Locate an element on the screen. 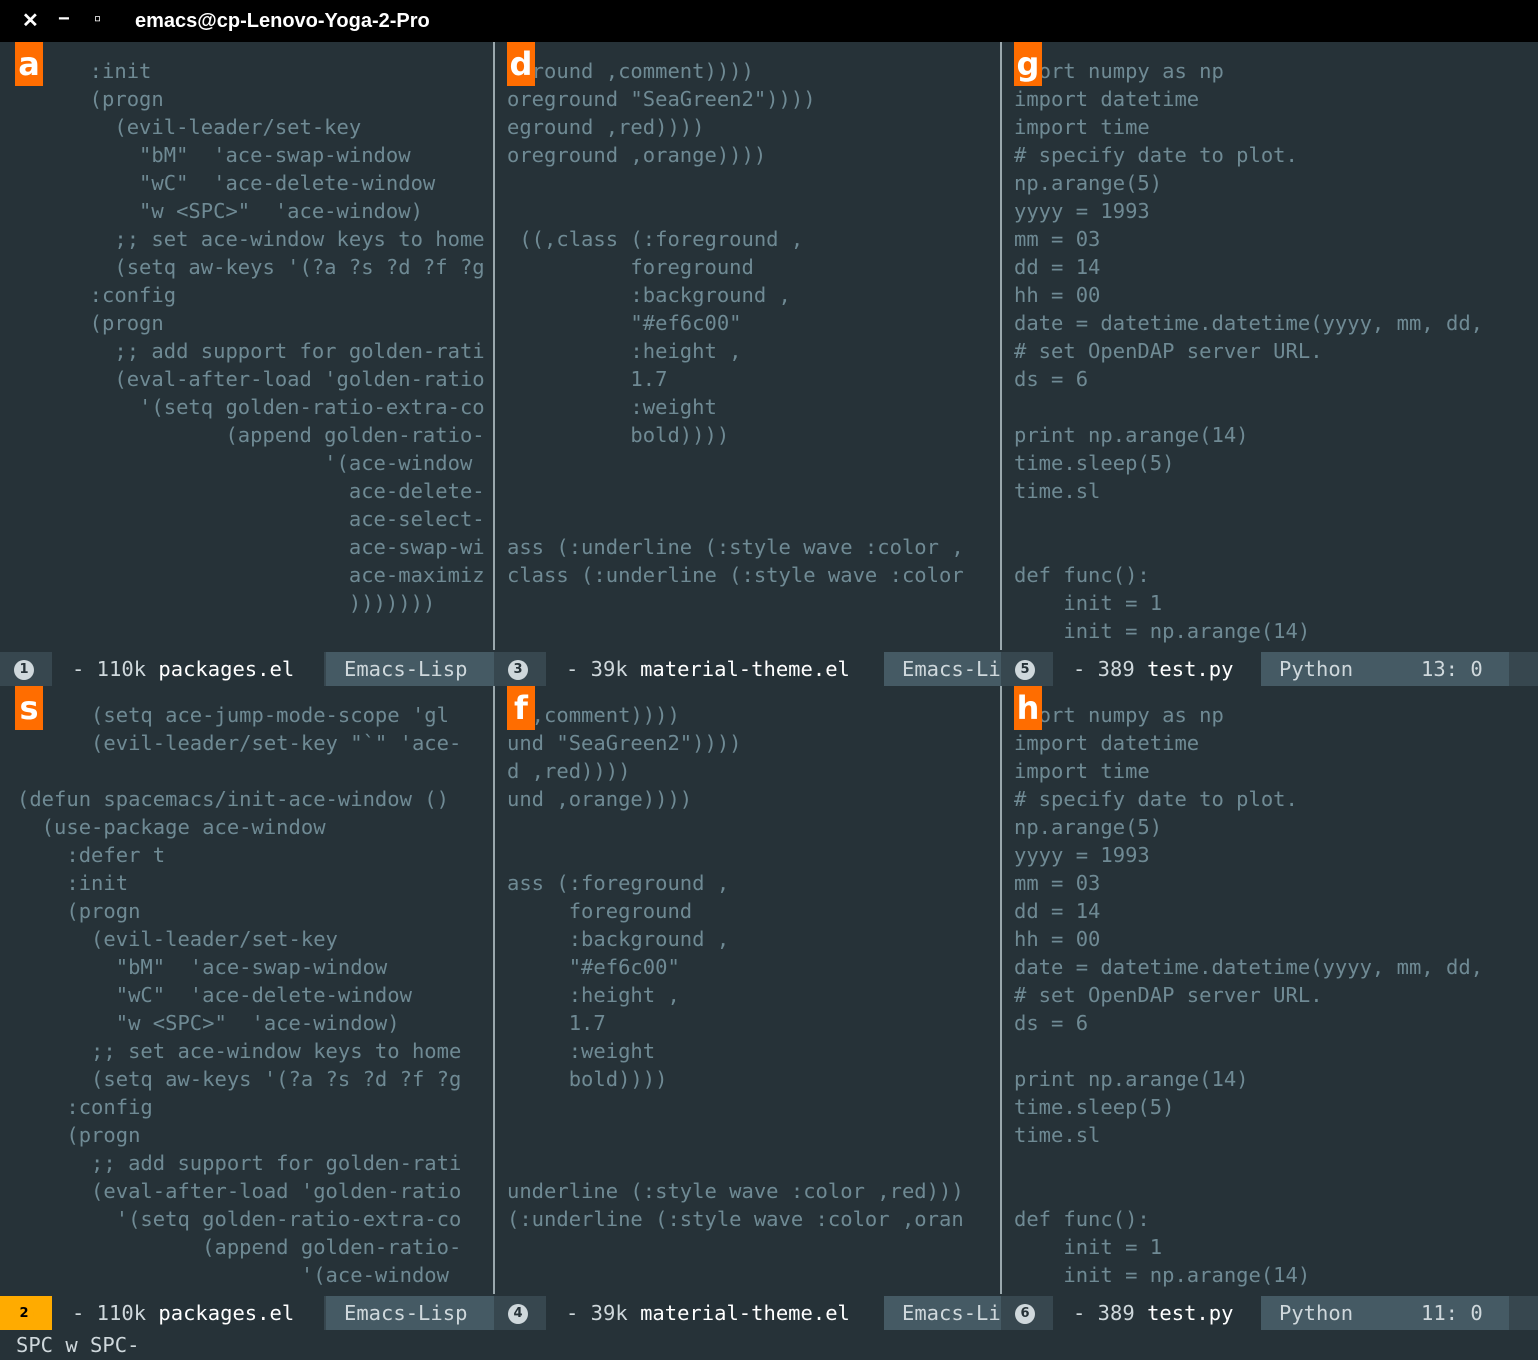 The height and width of the screenshot is (1360, 1538). ace-window-label: d is located at coordinates (521, 64).